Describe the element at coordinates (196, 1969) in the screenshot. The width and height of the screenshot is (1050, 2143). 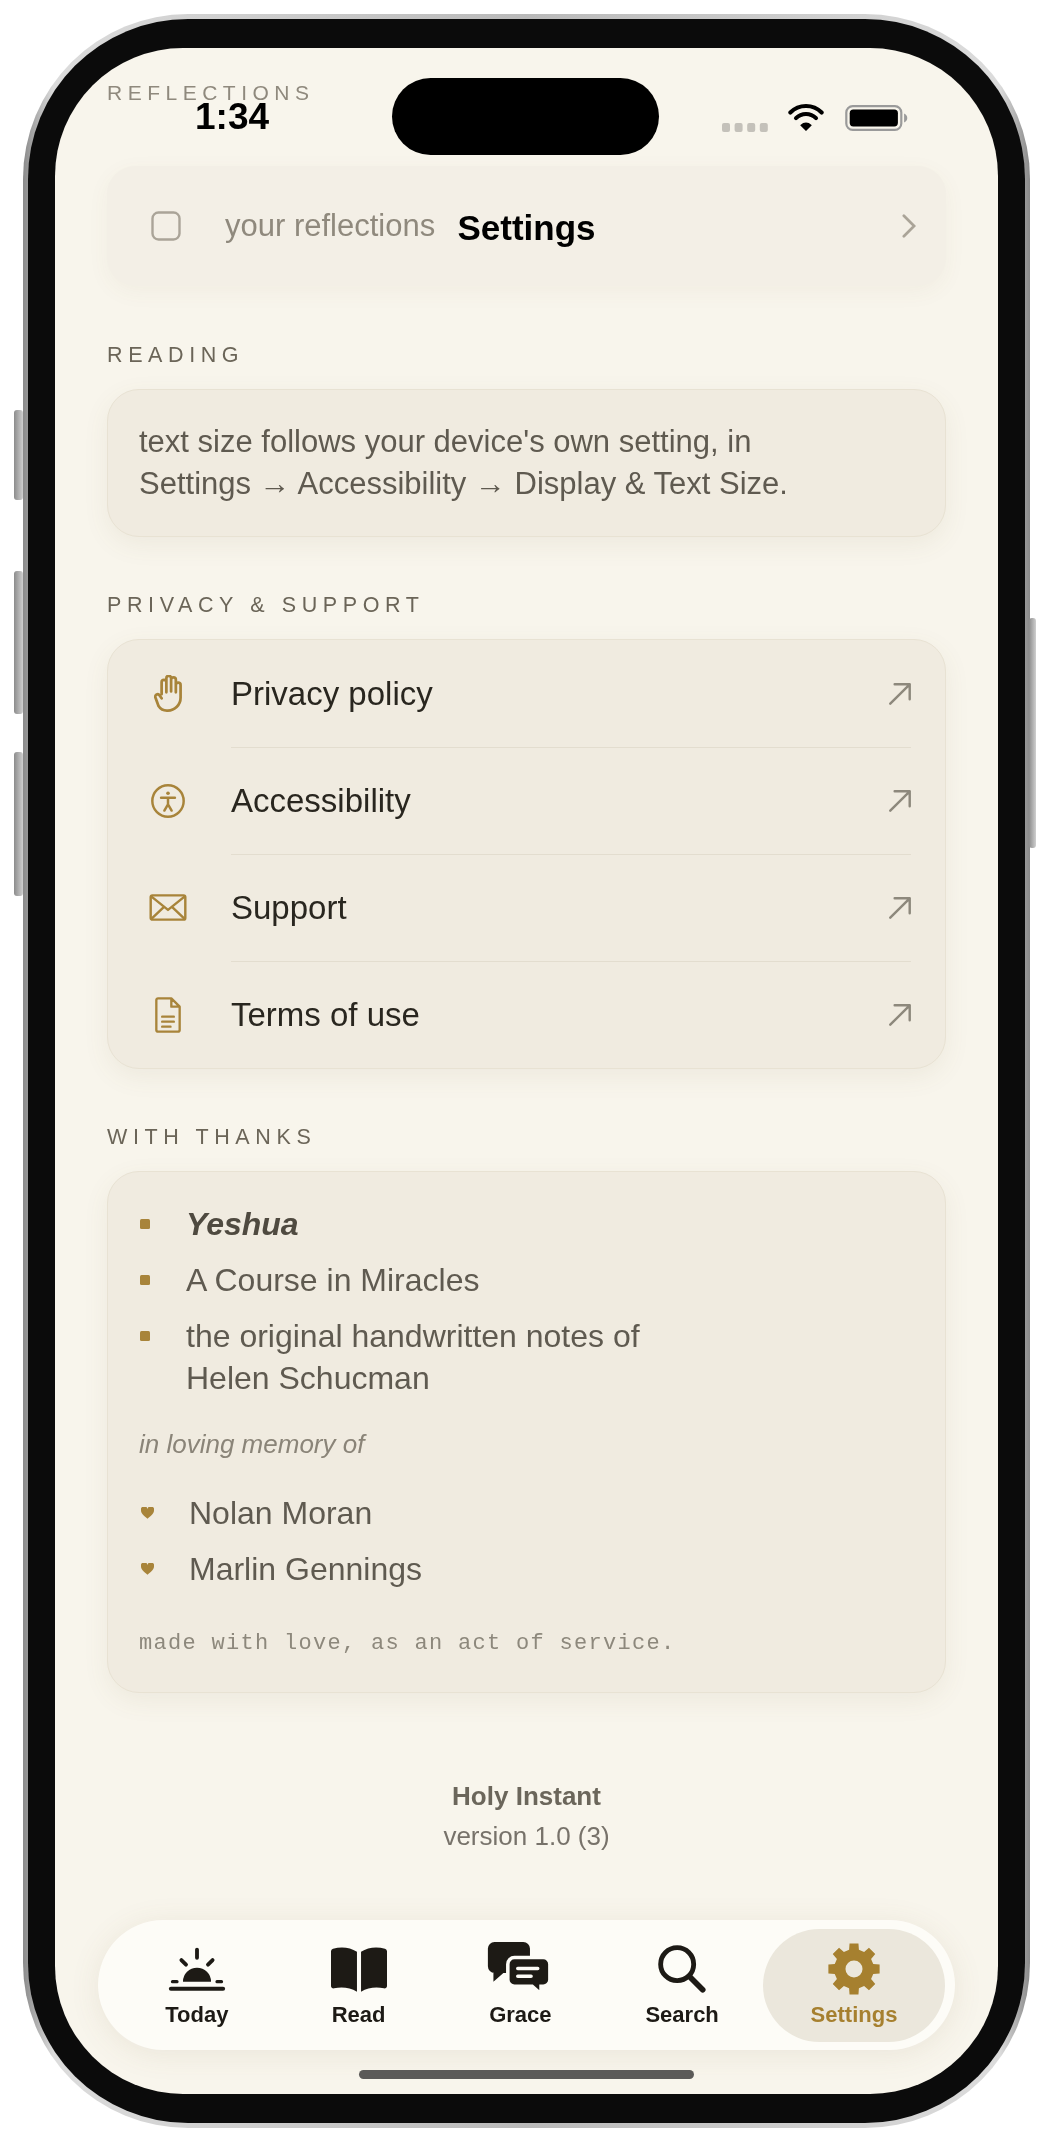
I see `sunrise-icon` at that location.